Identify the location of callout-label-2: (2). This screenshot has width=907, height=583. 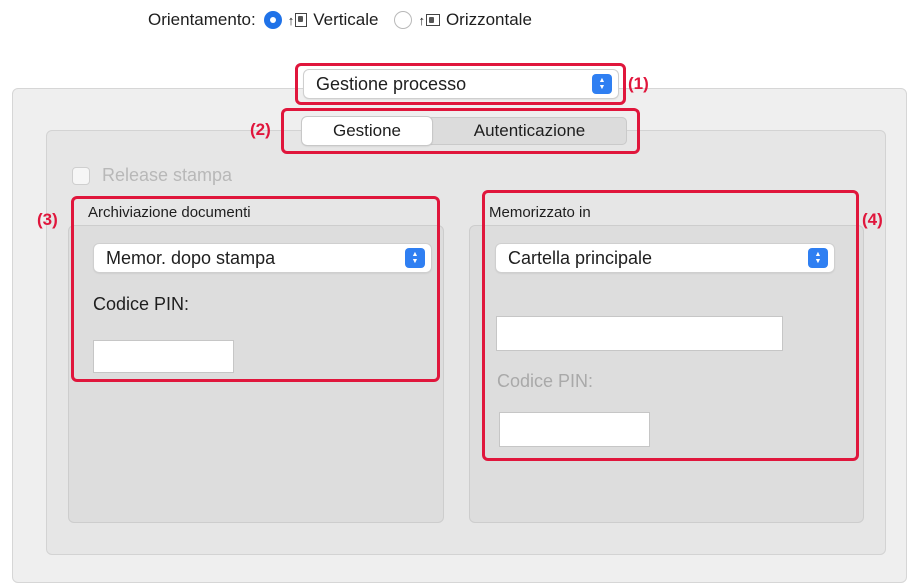
(260, 129).